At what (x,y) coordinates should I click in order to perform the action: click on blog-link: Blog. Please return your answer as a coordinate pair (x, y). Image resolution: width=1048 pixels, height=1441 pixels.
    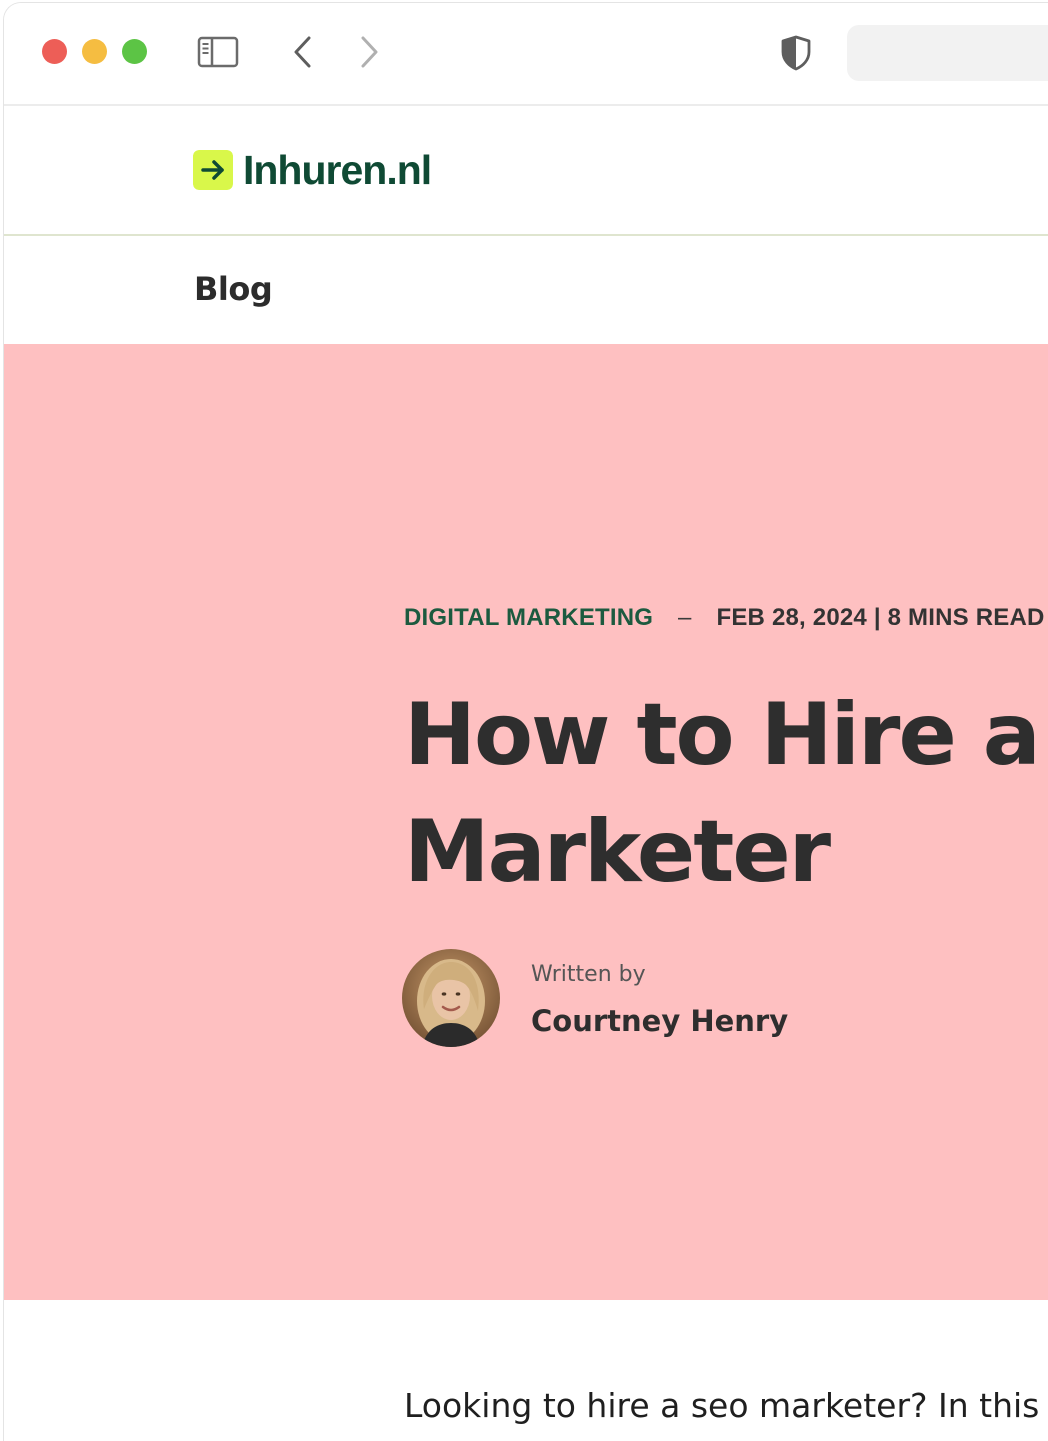
    Looking at the image, I should click on (233, 289).